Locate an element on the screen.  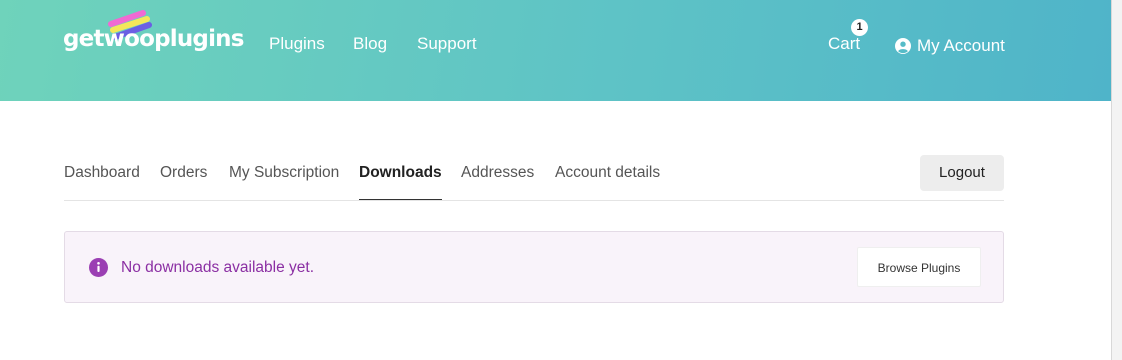
nav-support: Support is located at coordinates (447, 44).